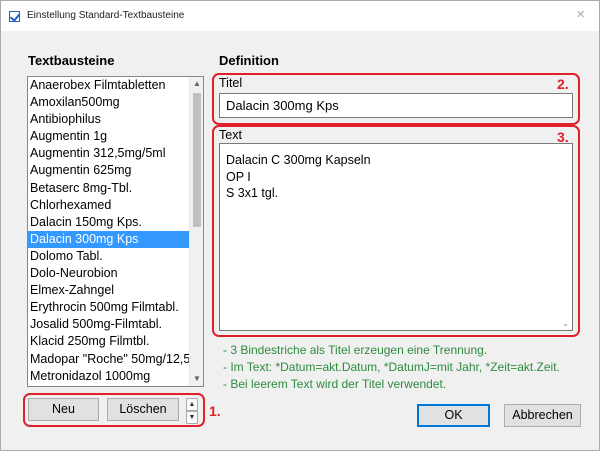 The width and height of the screenshot is (600, 451). I want to click on move-down-icon: ▼, so click(192, 417).